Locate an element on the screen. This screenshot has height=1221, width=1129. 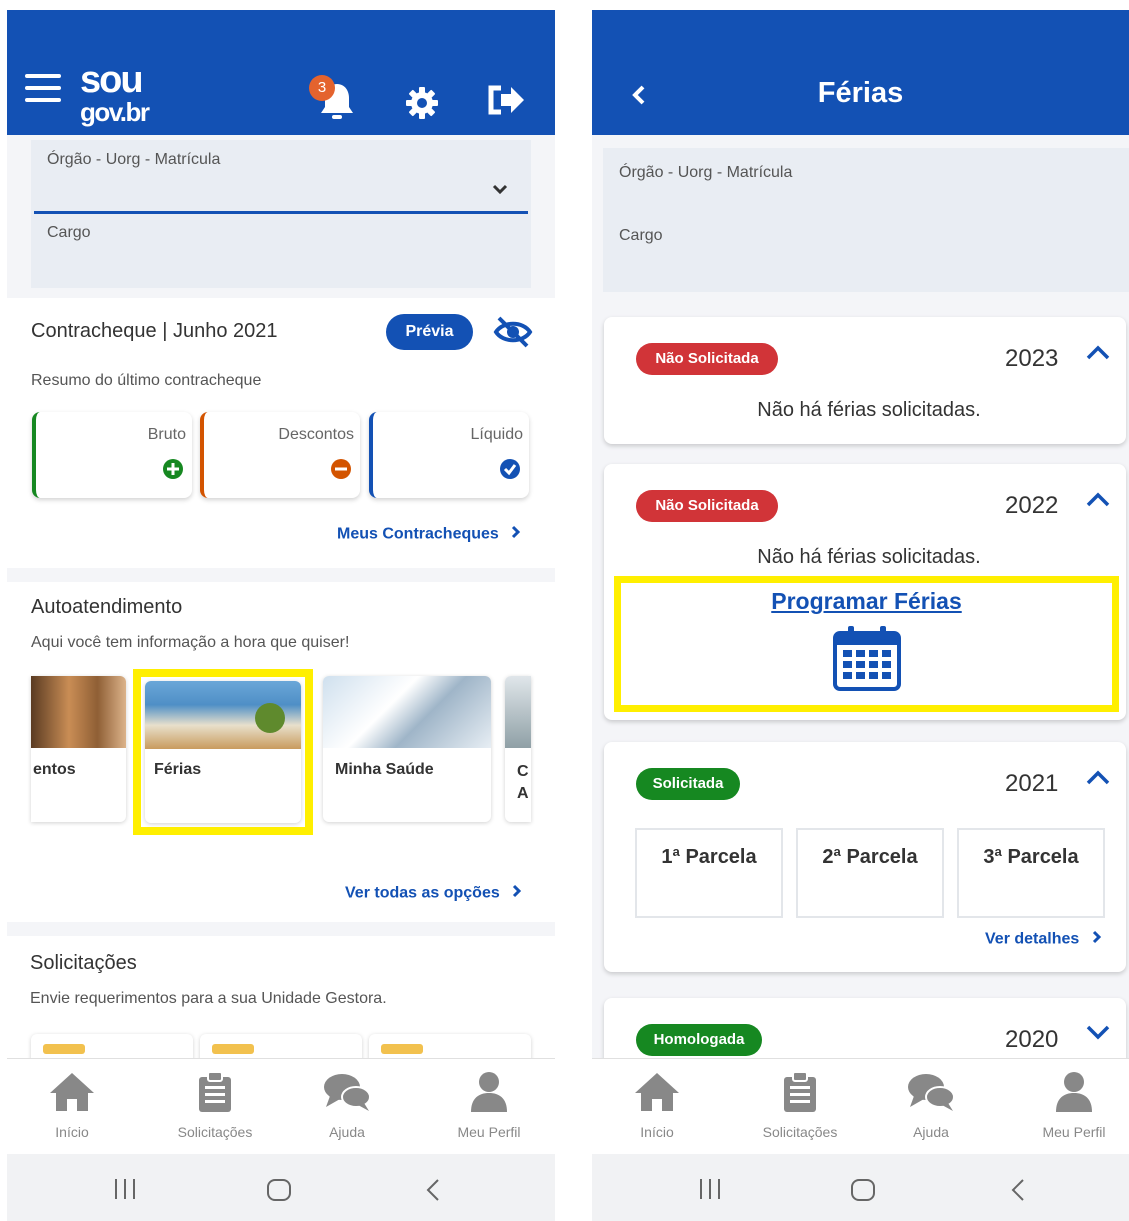
plus-circle-icon is located at coordinates (173, 471).